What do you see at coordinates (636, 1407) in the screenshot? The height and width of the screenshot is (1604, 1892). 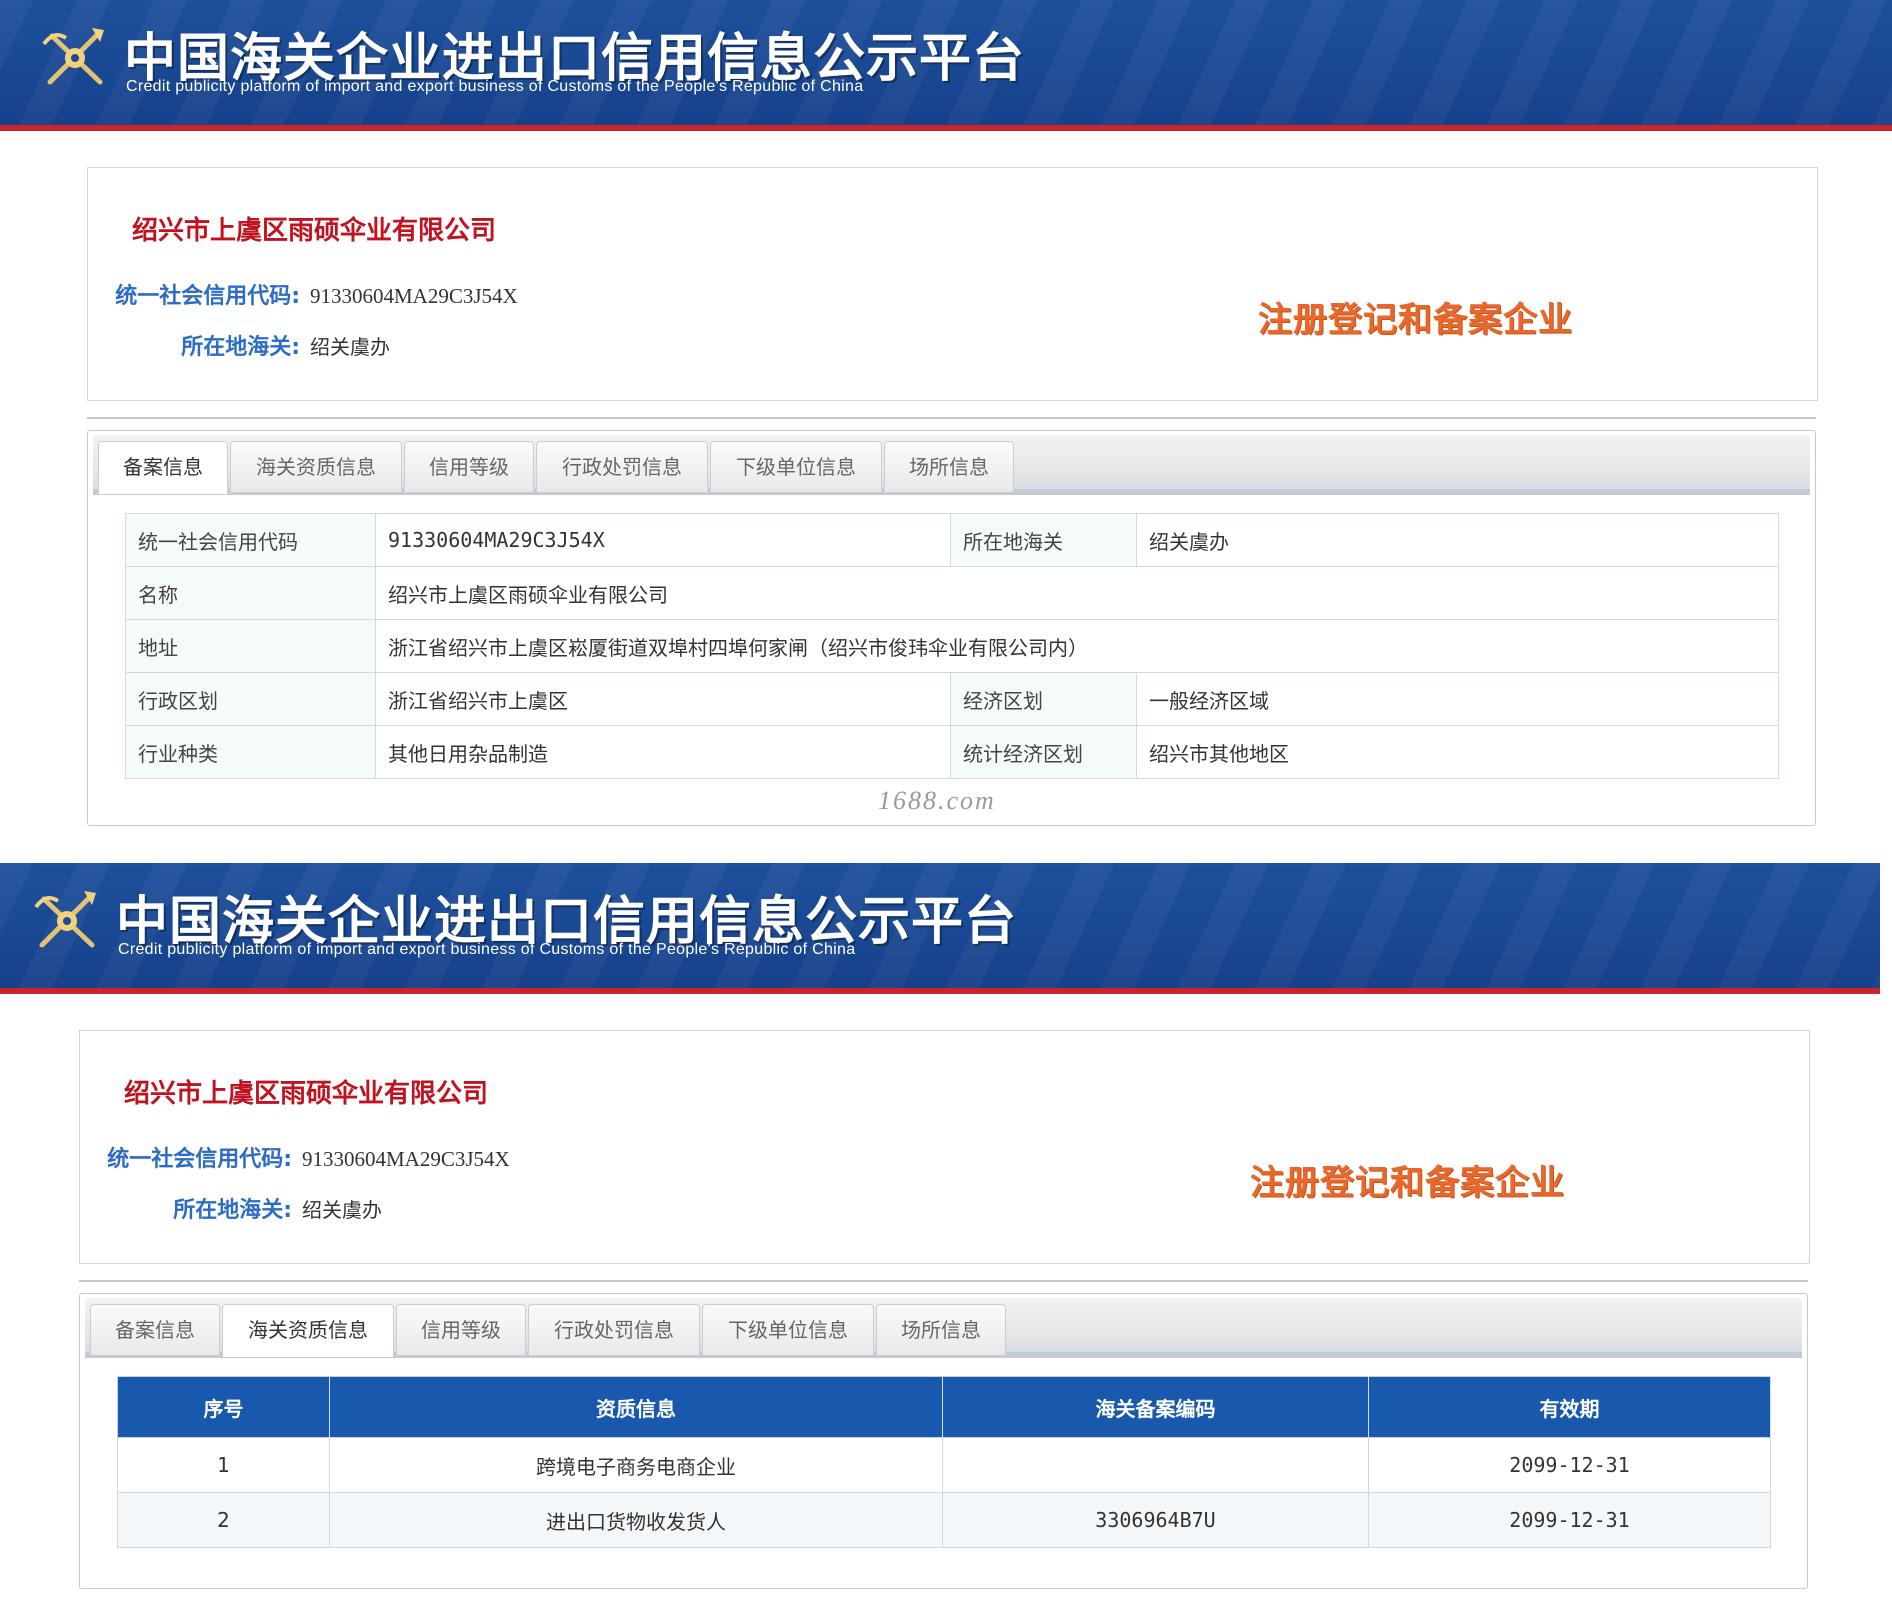 I see `header-qualification: 资质信息` at bounding box center [636, 1407].